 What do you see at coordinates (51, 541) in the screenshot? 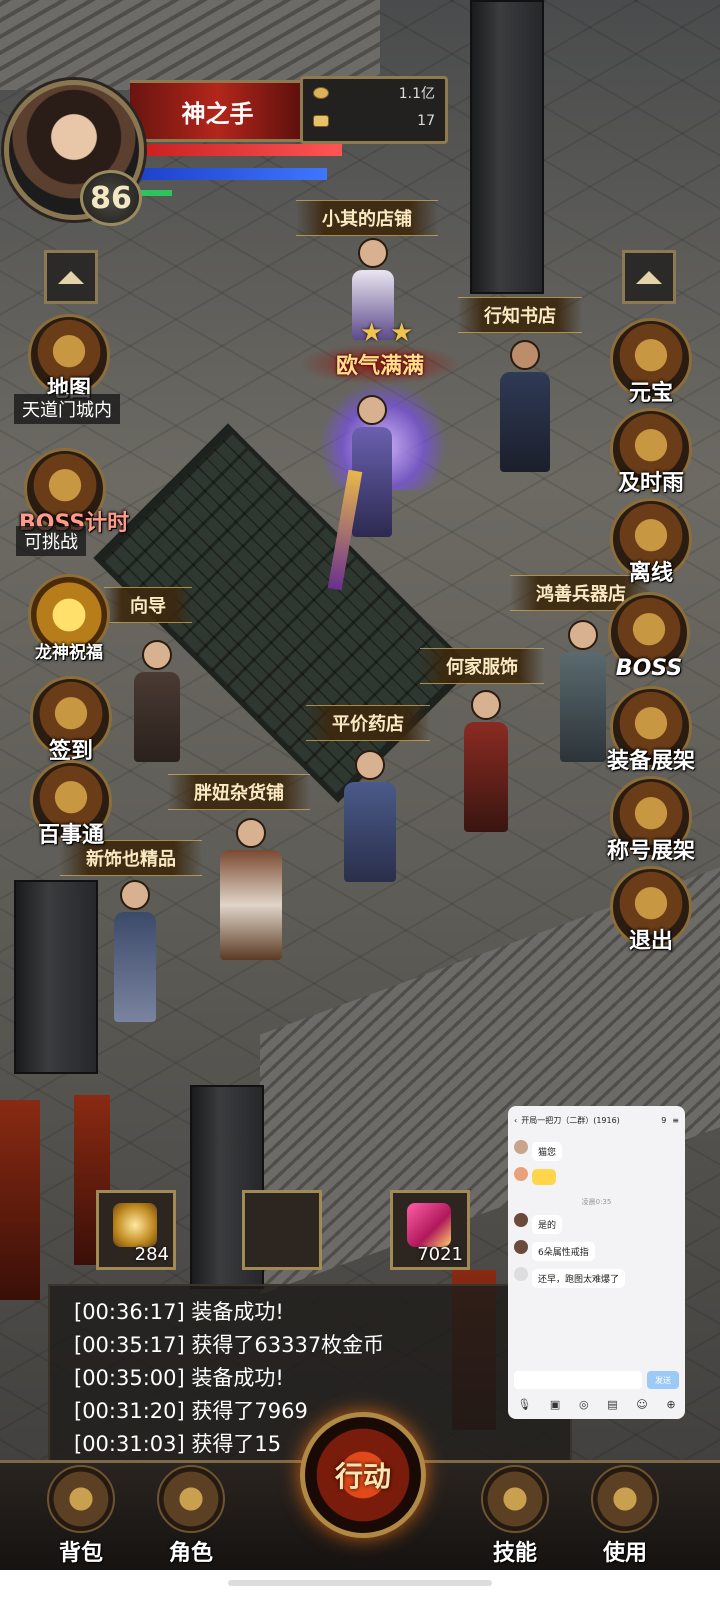
I see `boss-timer-status: 可挑战` at bounding box center [51, 541].